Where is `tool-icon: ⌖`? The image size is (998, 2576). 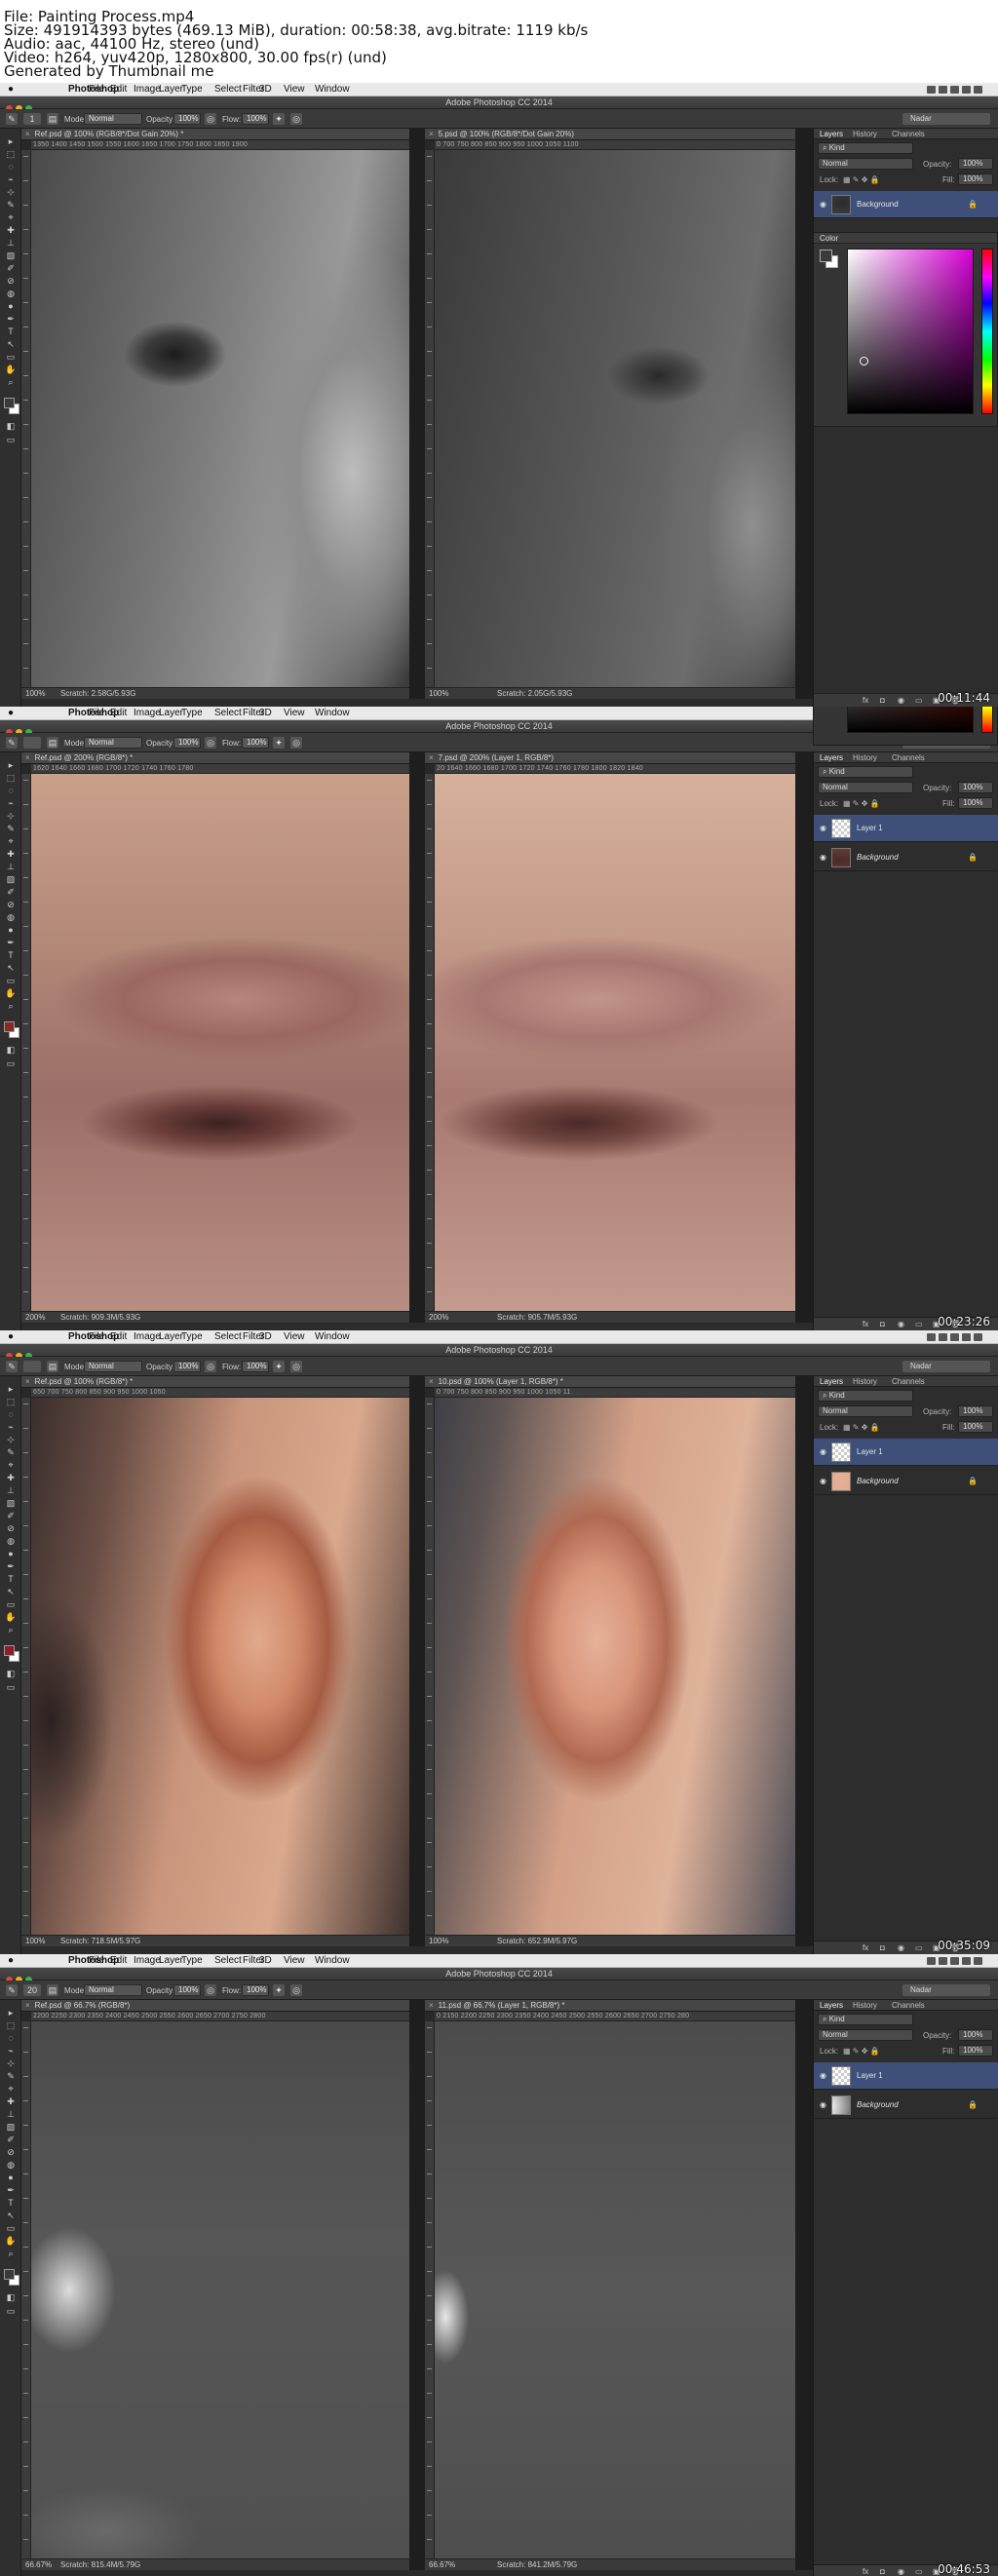
tool-icon: ⌖ is located at coordinates (11, 2089).